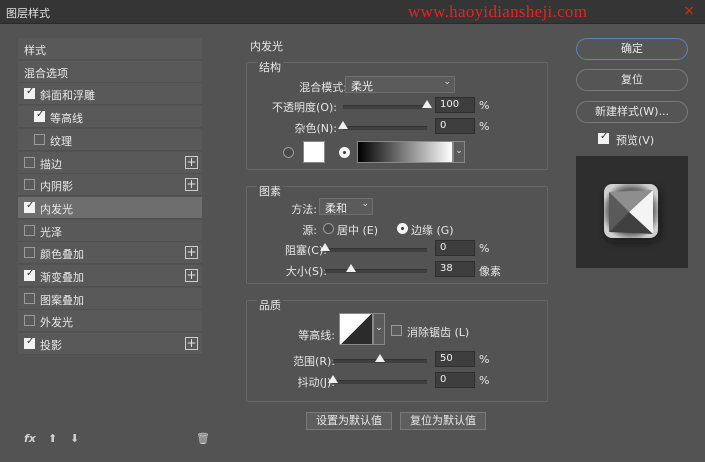  Describe the element at coordinates (56, 209) in the screenshot. I see `style-list-label: 内发光` at that location.